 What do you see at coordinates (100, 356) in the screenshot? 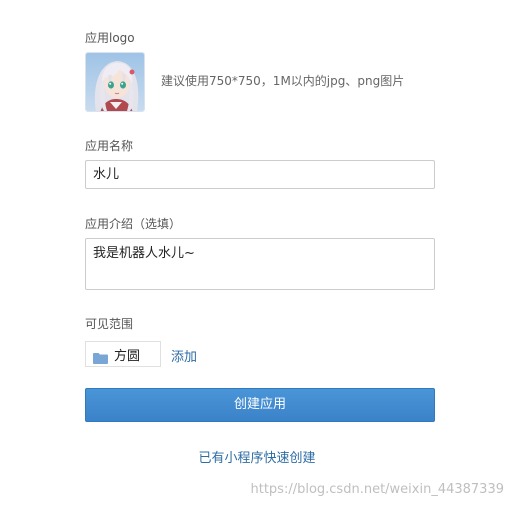
I see `folder-icon` at bounding box center [100, 356].